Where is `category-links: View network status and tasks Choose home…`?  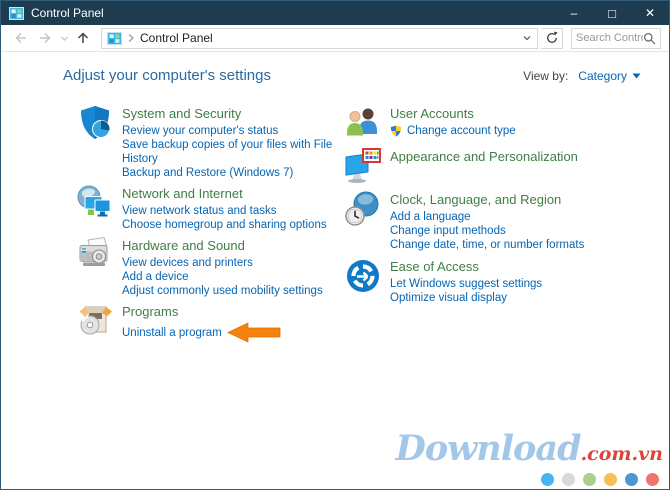
category-links: View network status and tasks Choose home… is located at coordinates (224, 218).